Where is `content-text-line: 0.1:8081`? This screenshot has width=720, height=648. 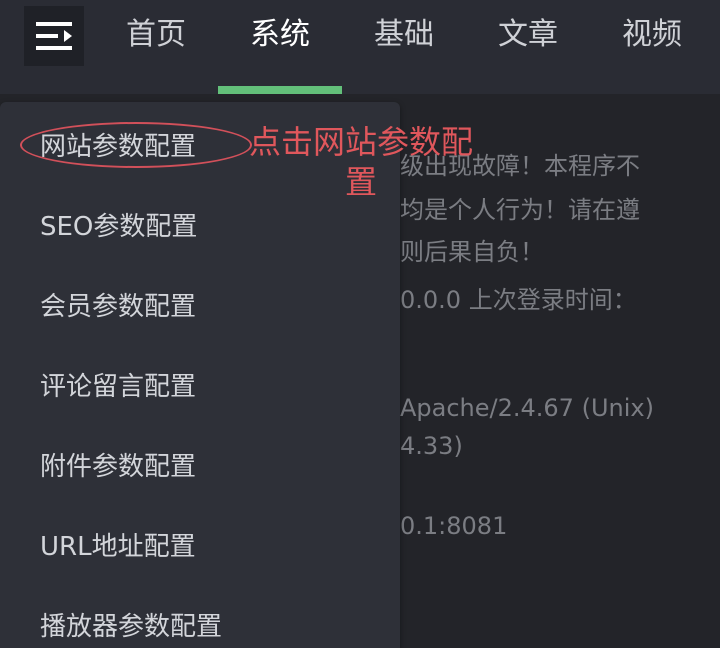
content-text-line: 0.1:8081 is located at coordinates (454, 526).